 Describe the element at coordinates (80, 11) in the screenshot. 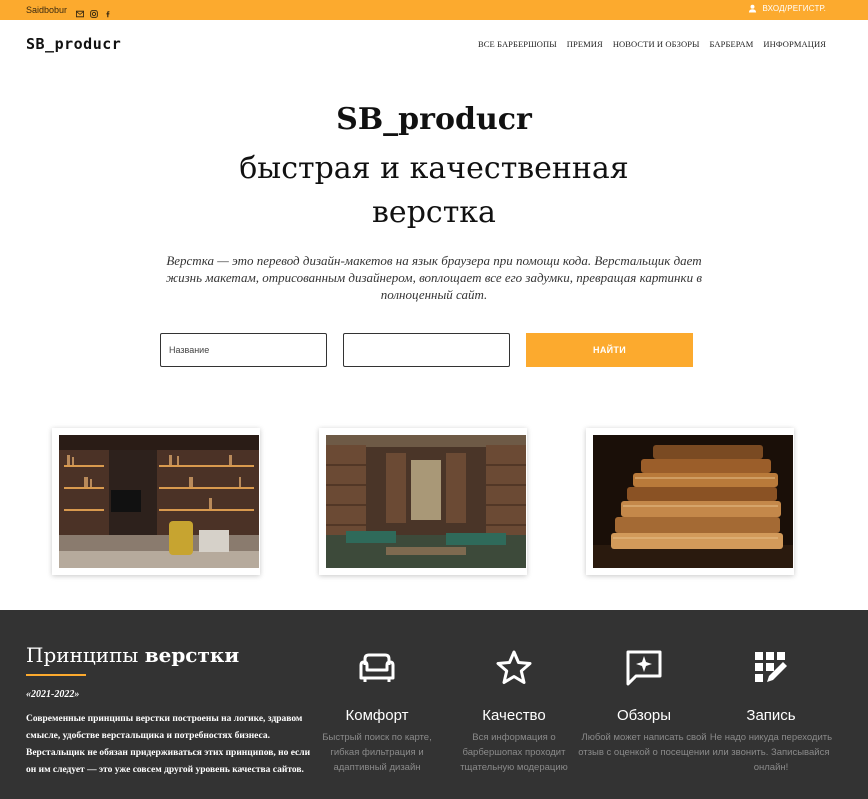

I see `mail-icon` at that location.